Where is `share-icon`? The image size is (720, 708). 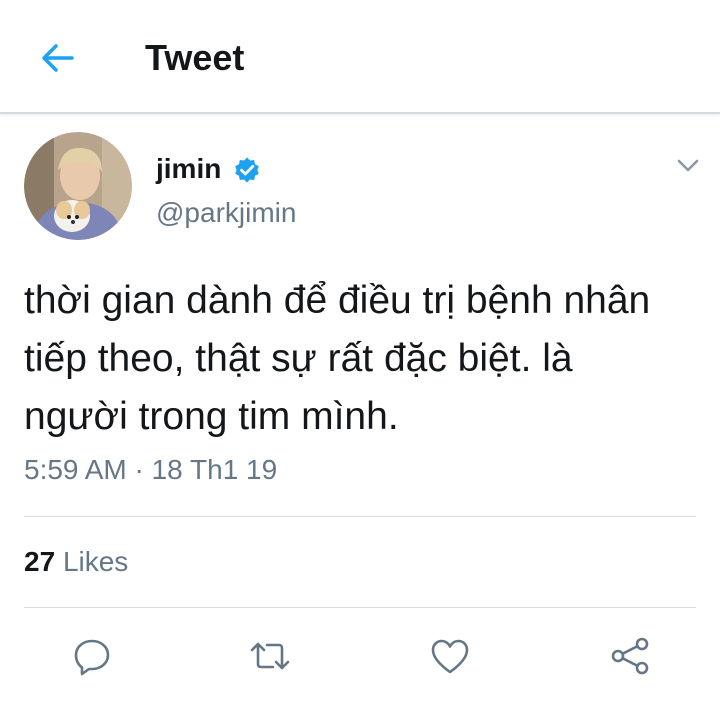 share-icon is located at coordinates (630, 656).